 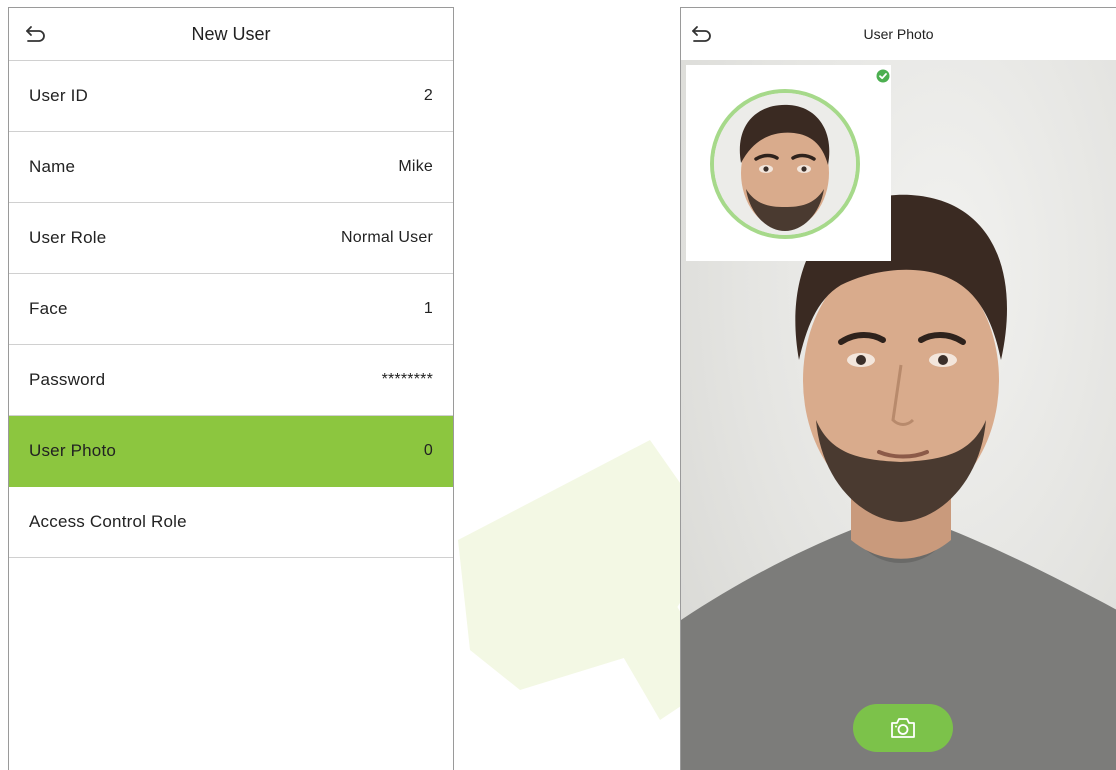 I want to click on menu-item-user-role: User Role Normal User, so click(x=231, y=238).